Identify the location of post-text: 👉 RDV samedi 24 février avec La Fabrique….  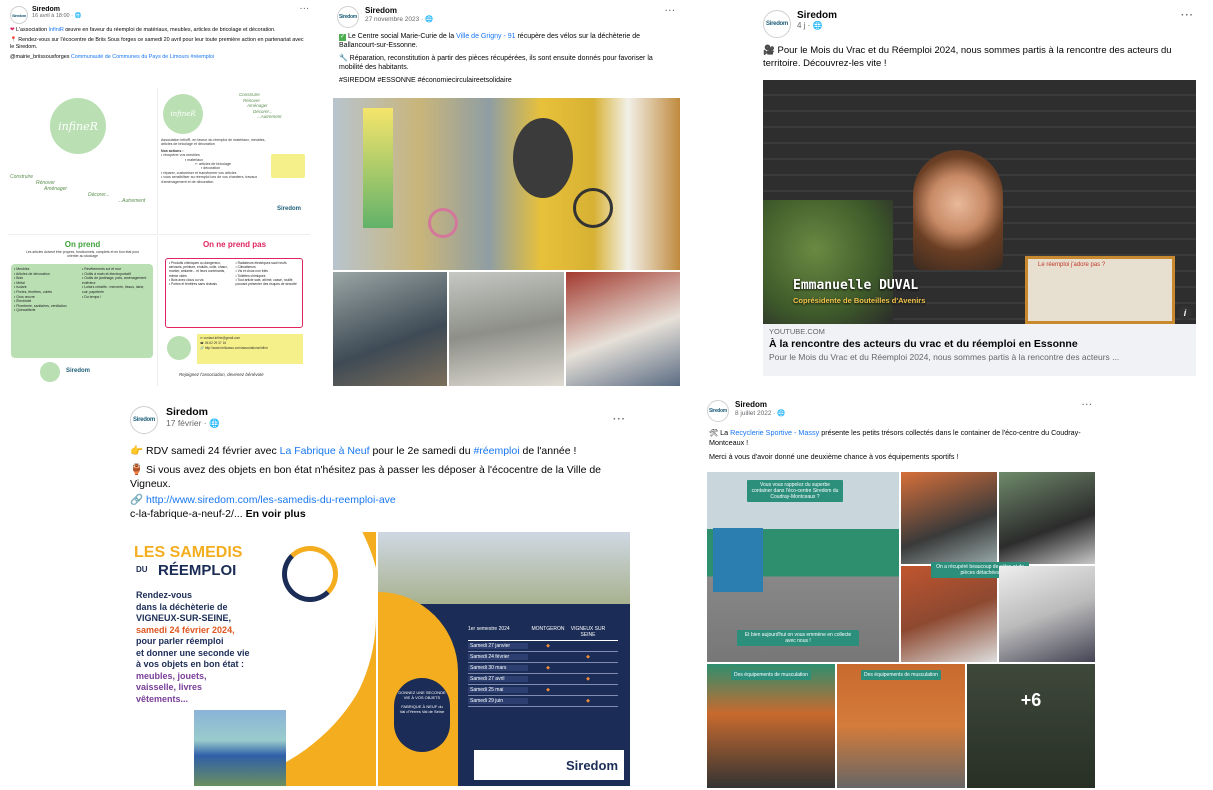
(353, 451).